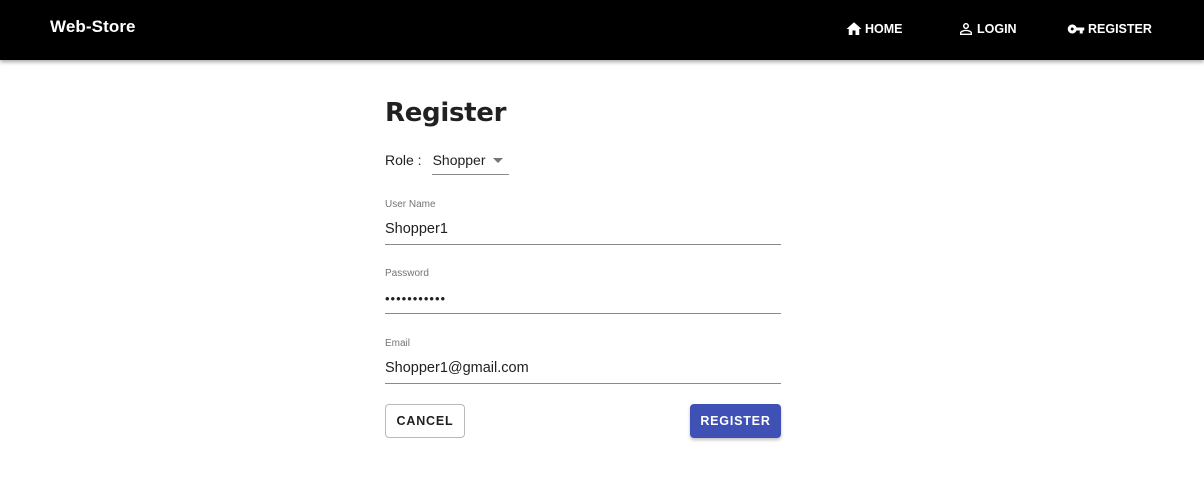 The image size is (1204, 496). Describe the element at coordinates (93, 27) in the screenshot. I see `brand-title: Web-Store` at that location.